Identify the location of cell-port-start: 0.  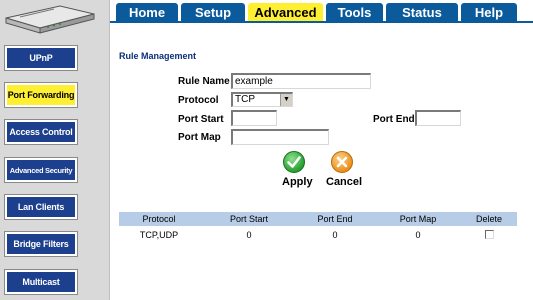
(249, 235).